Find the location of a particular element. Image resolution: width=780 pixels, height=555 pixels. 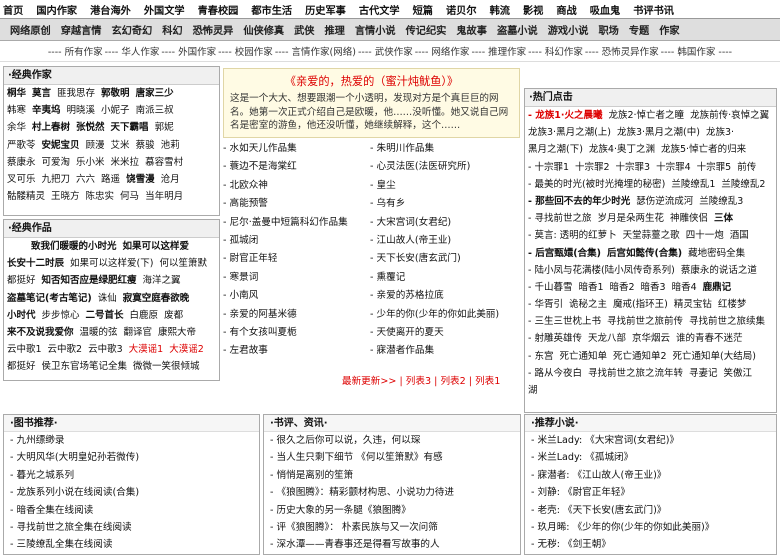

category-link: 推理 is located at coordinates (335, 29).